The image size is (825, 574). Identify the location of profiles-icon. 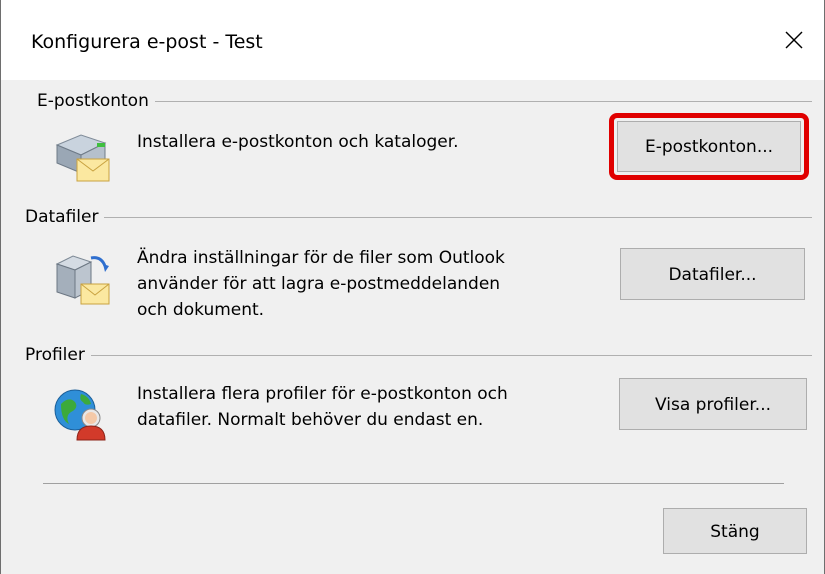
(83, 414).